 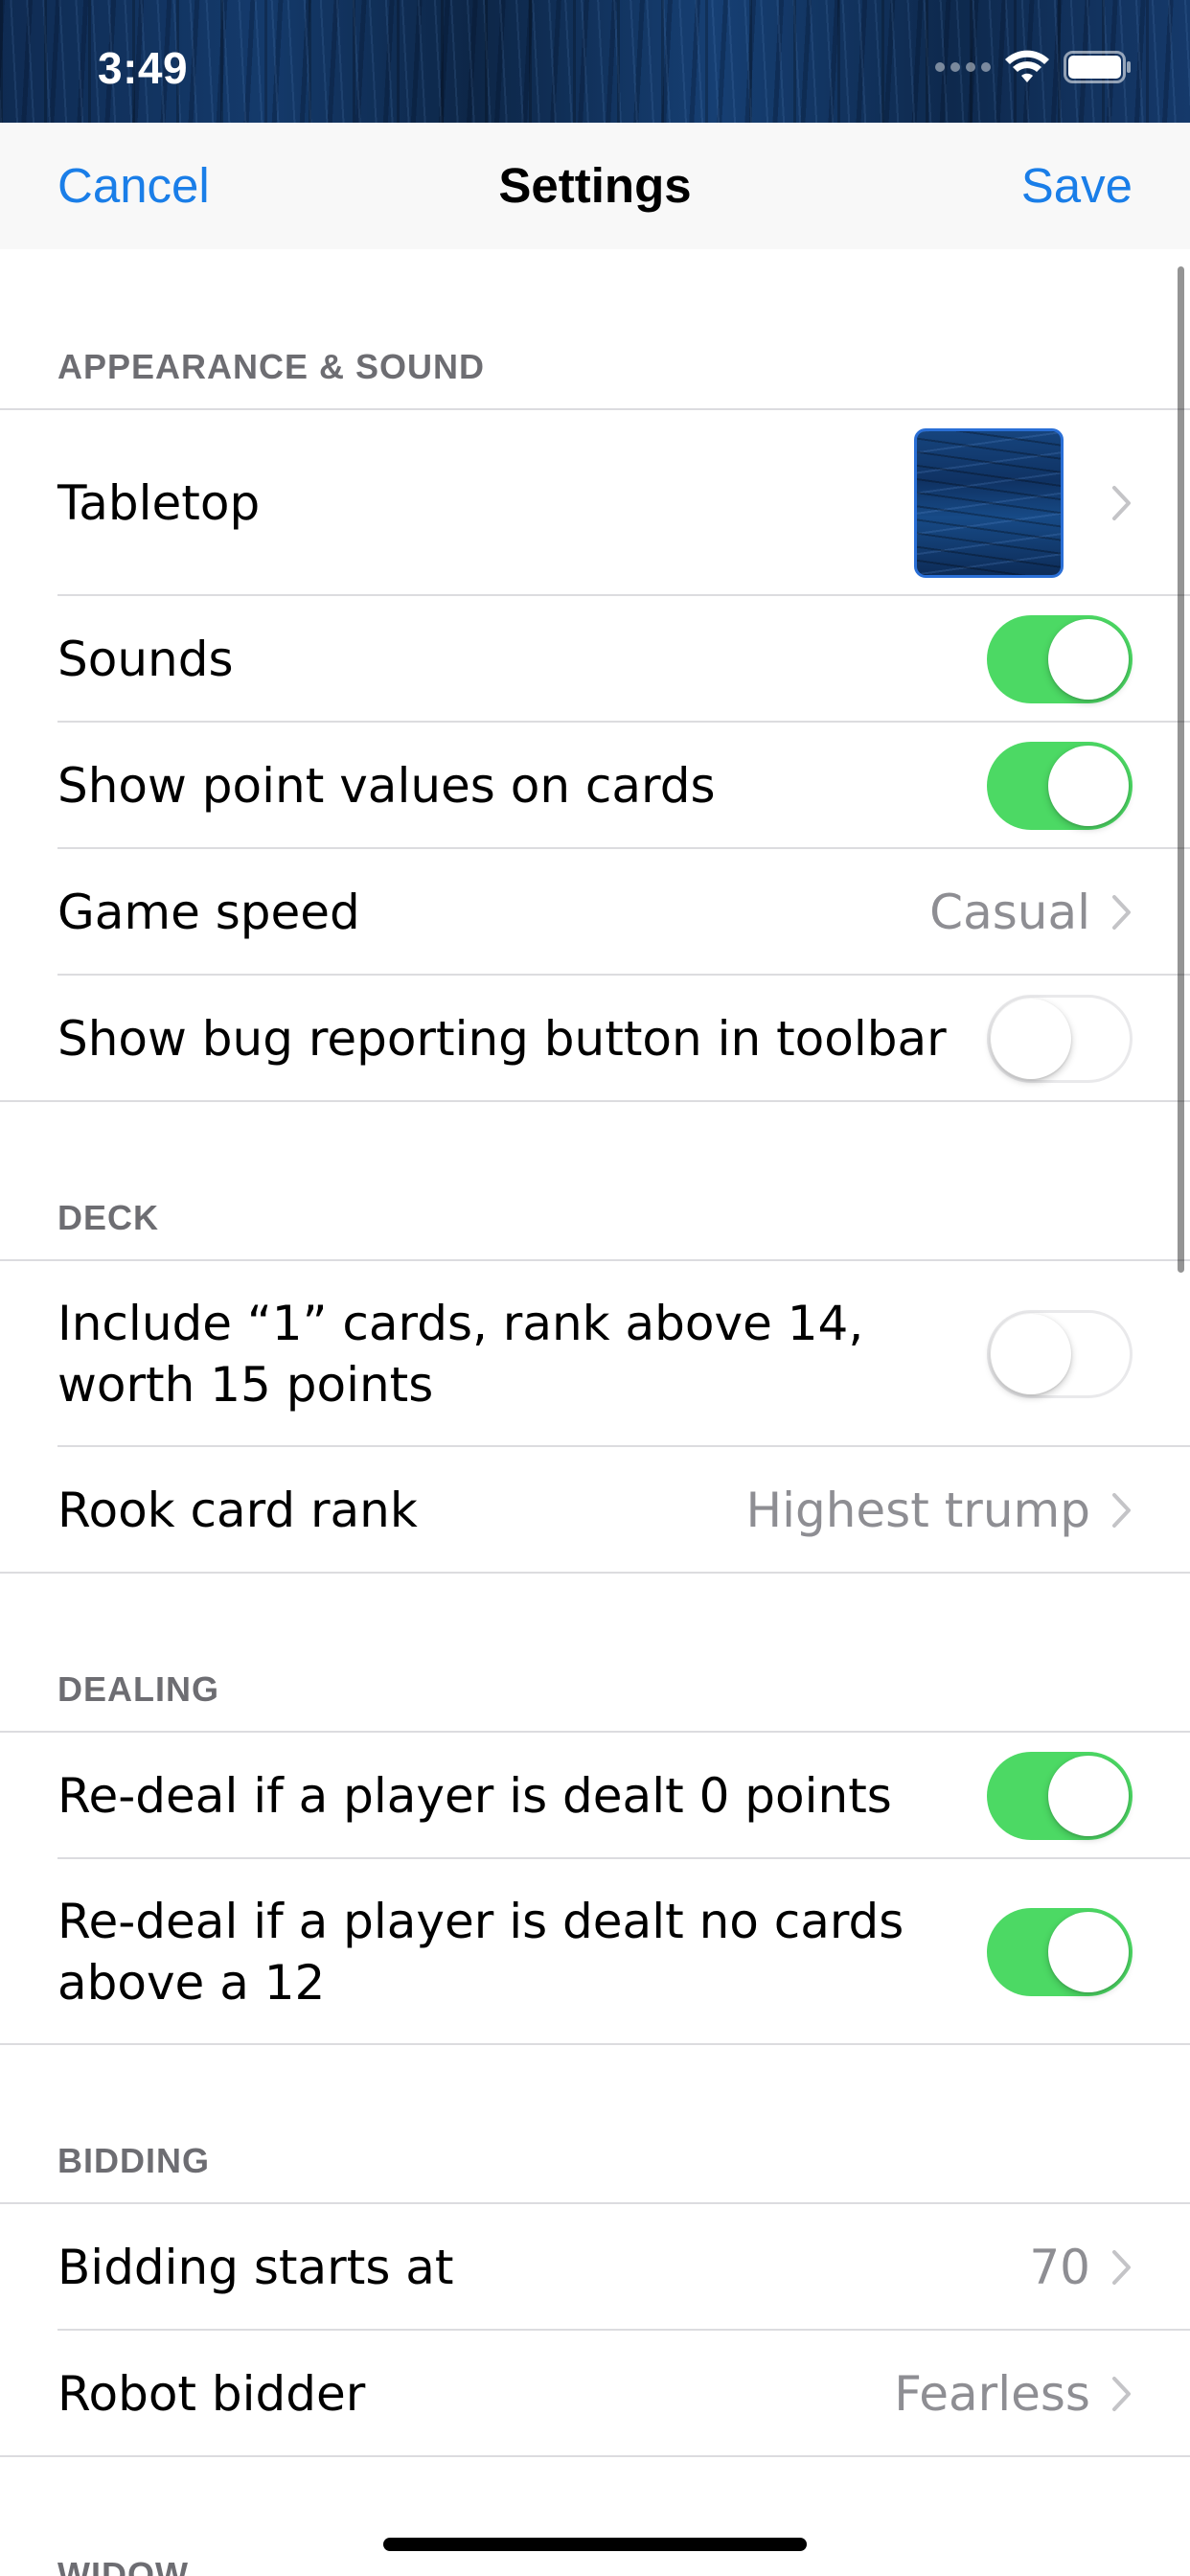 What do you see at coordinates (989, 503) in the screenshot?
I see `tabletop-thumbnail` at bounding box center [989, 503].